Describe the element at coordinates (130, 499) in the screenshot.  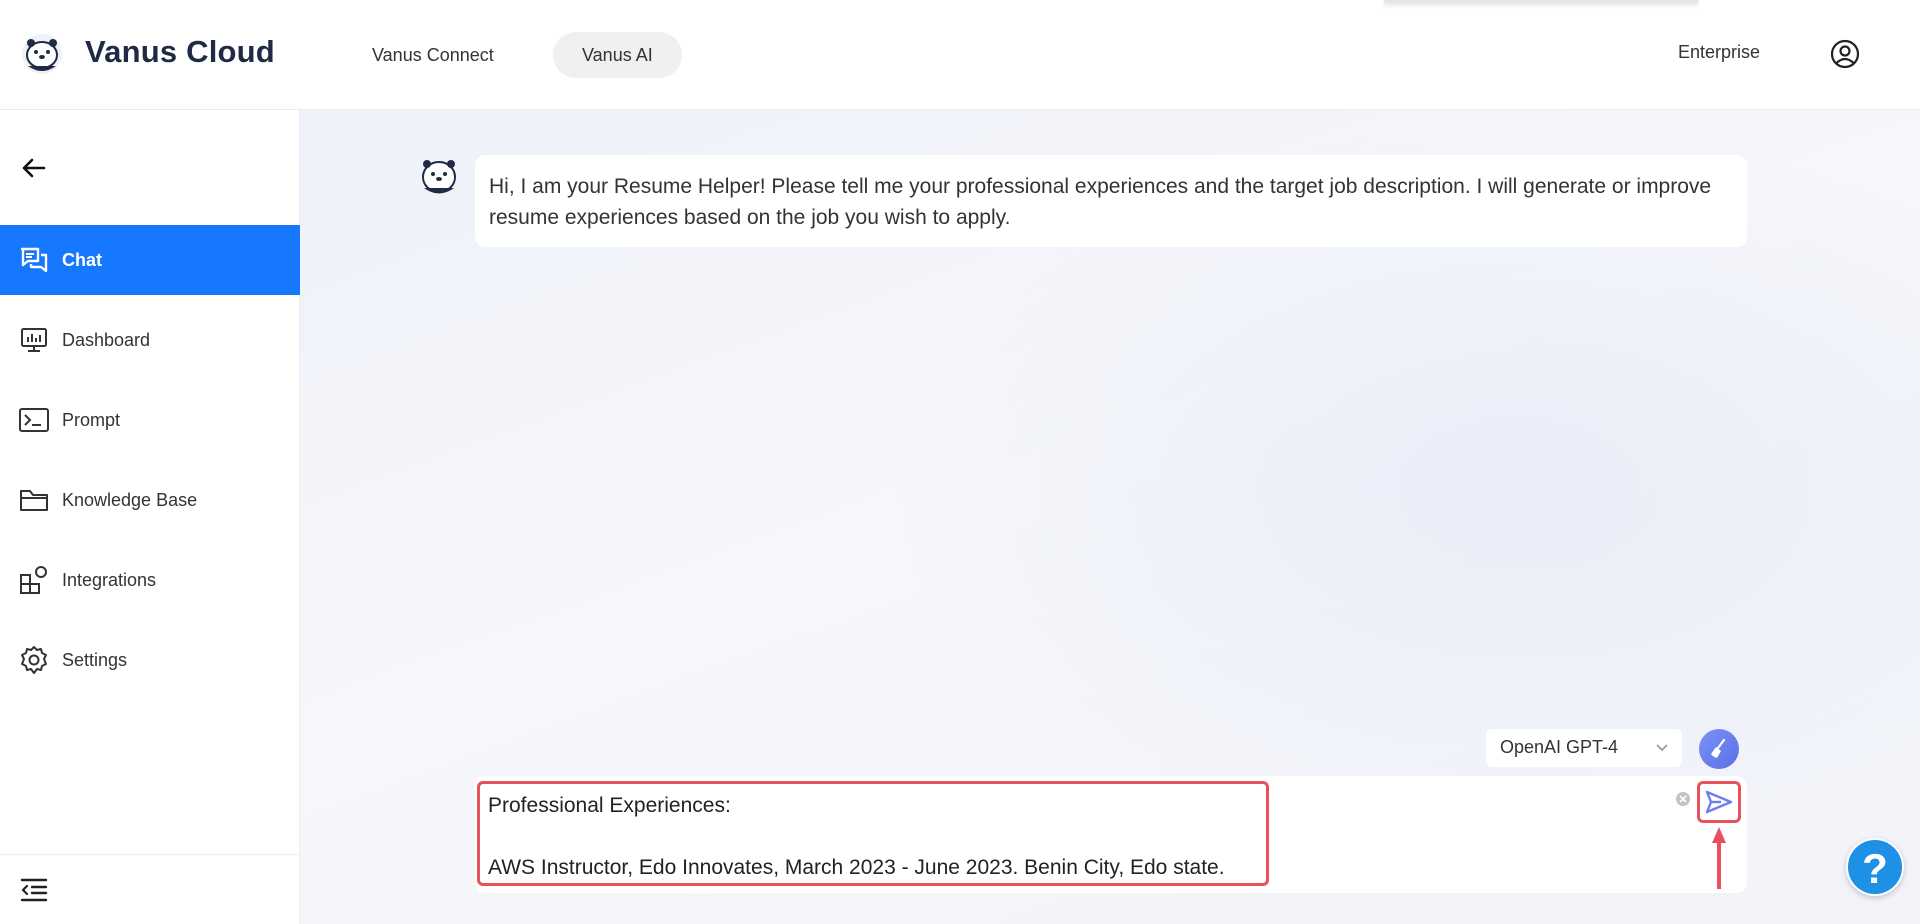
I see `sidebar-item-label: Knowledge Base` at that location.